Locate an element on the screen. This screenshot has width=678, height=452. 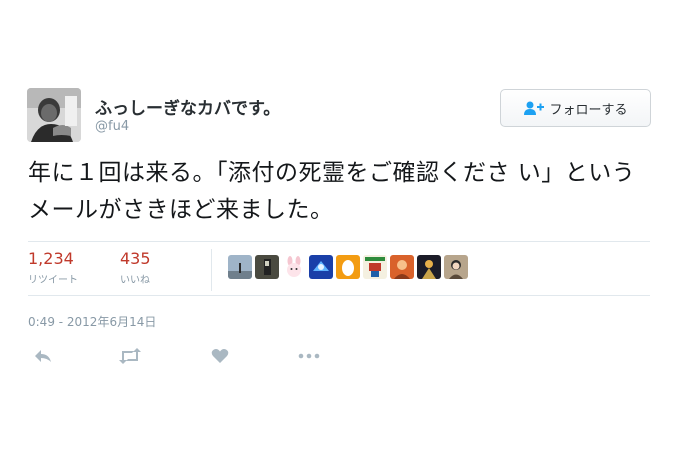
avatar-blue-bird is located at coordinates (321, 267).